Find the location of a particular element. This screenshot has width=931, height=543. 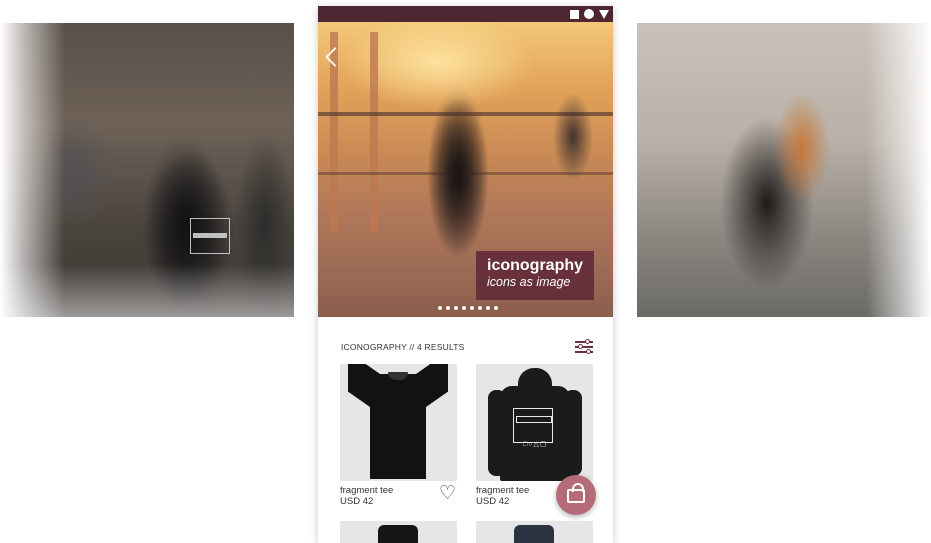

tee-illustration is located at coordinates (398, 421).